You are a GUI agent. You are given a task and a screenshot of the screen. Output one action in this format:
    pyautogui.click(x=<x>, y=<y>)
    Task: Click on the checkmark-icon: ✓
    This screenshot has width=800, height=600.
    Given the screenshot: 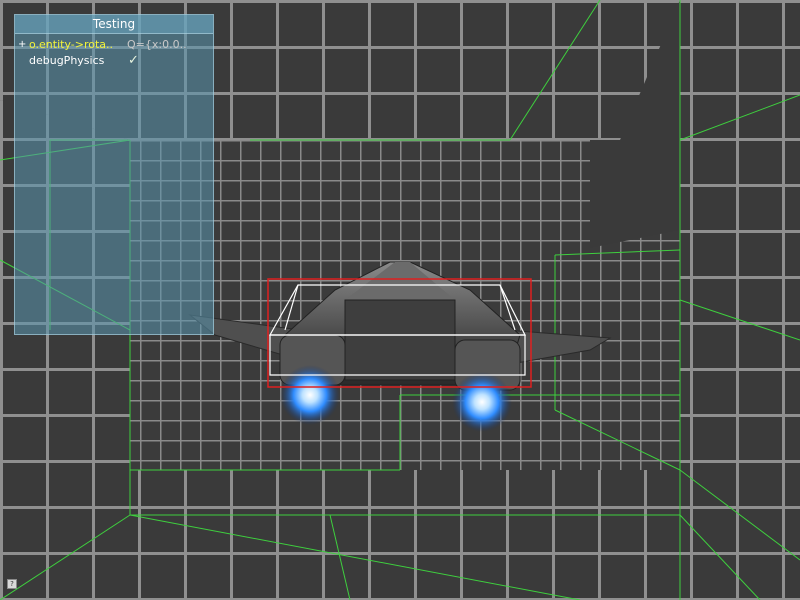 What is the action you would take?
    pyautogui.click(x=133, y=61)
    